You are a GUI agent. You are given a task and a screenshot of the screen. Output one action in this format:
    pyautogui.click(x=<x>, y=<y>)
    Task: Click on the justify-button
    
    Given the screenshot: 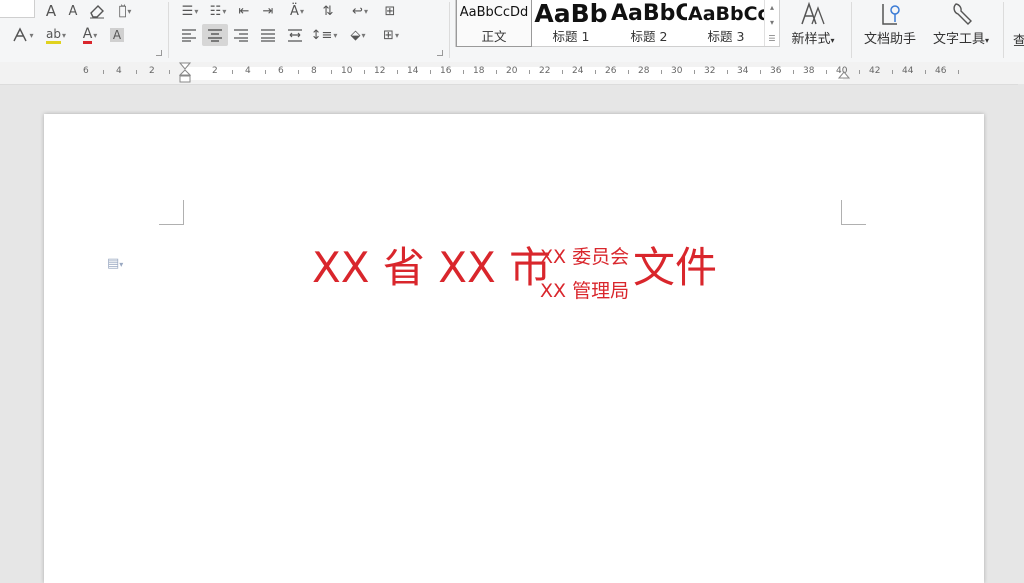 What is the action you would take?
    pyautogui.click(x=268, y=35)
    